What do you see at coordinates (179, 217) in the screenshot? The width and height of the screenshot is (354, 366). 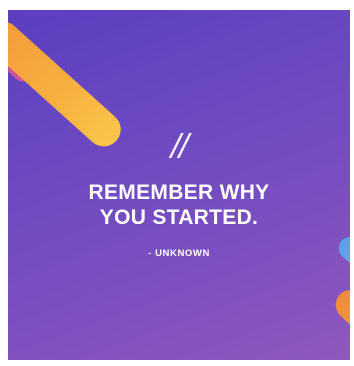 I see `quote-line-2: YOU STARTED.` at bounding box center [179, 217].